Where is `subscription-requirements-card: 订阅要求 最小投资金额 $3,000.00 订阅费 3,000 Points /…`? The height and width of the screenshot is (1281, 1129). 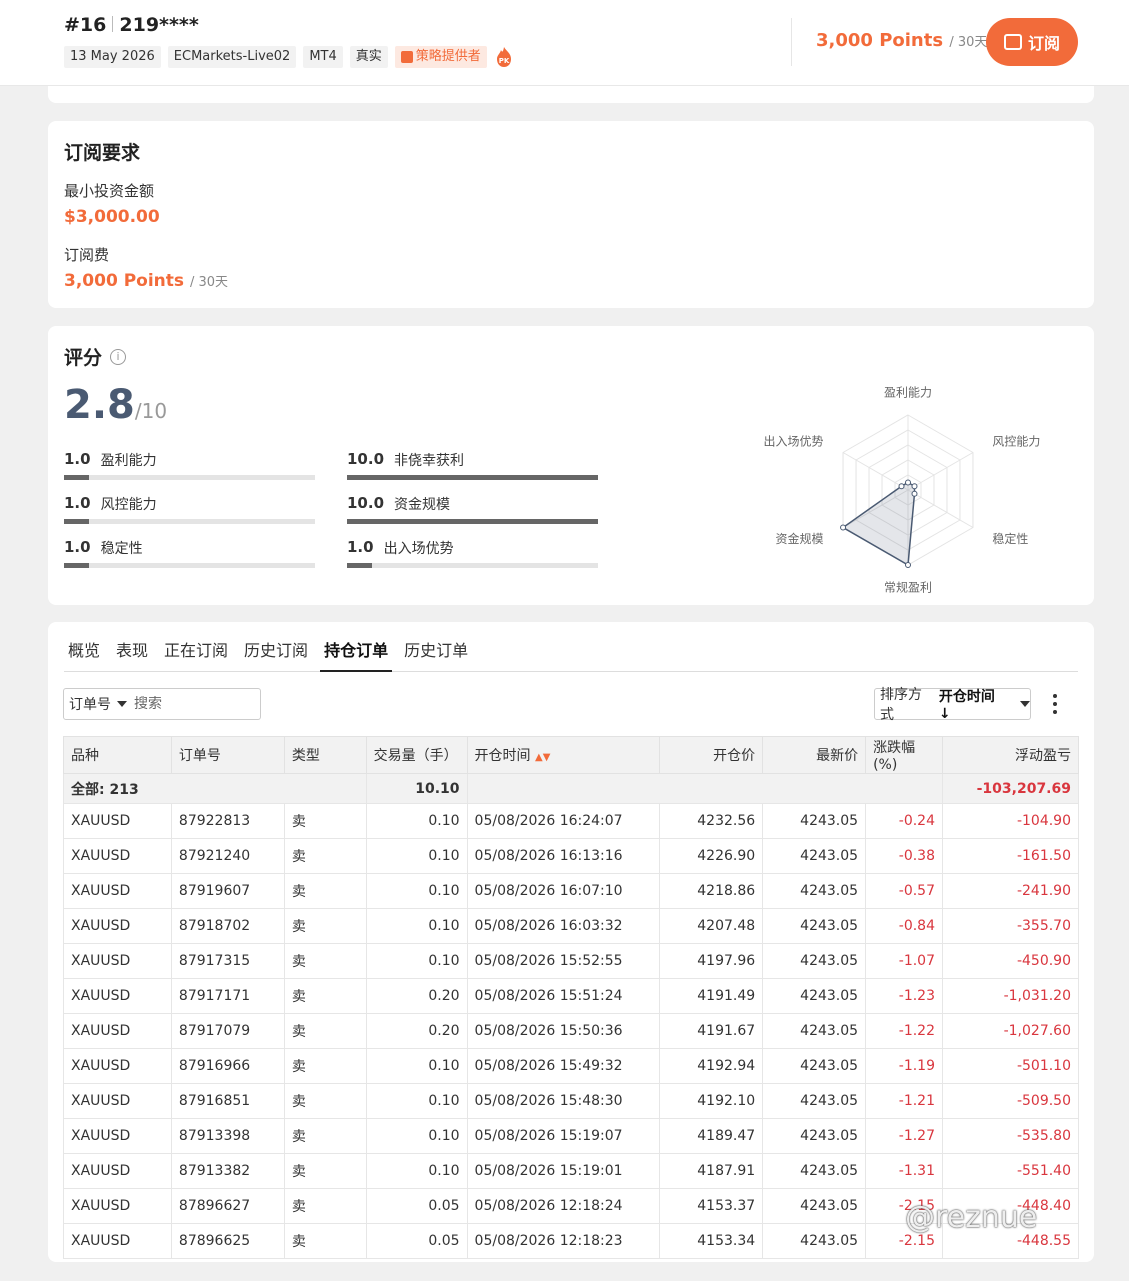 subscription-requirements-card: 订阅要求 最小投资金额 $3,000.00 订阅费 3,000 Points /… is located at coordinates (571, 214).